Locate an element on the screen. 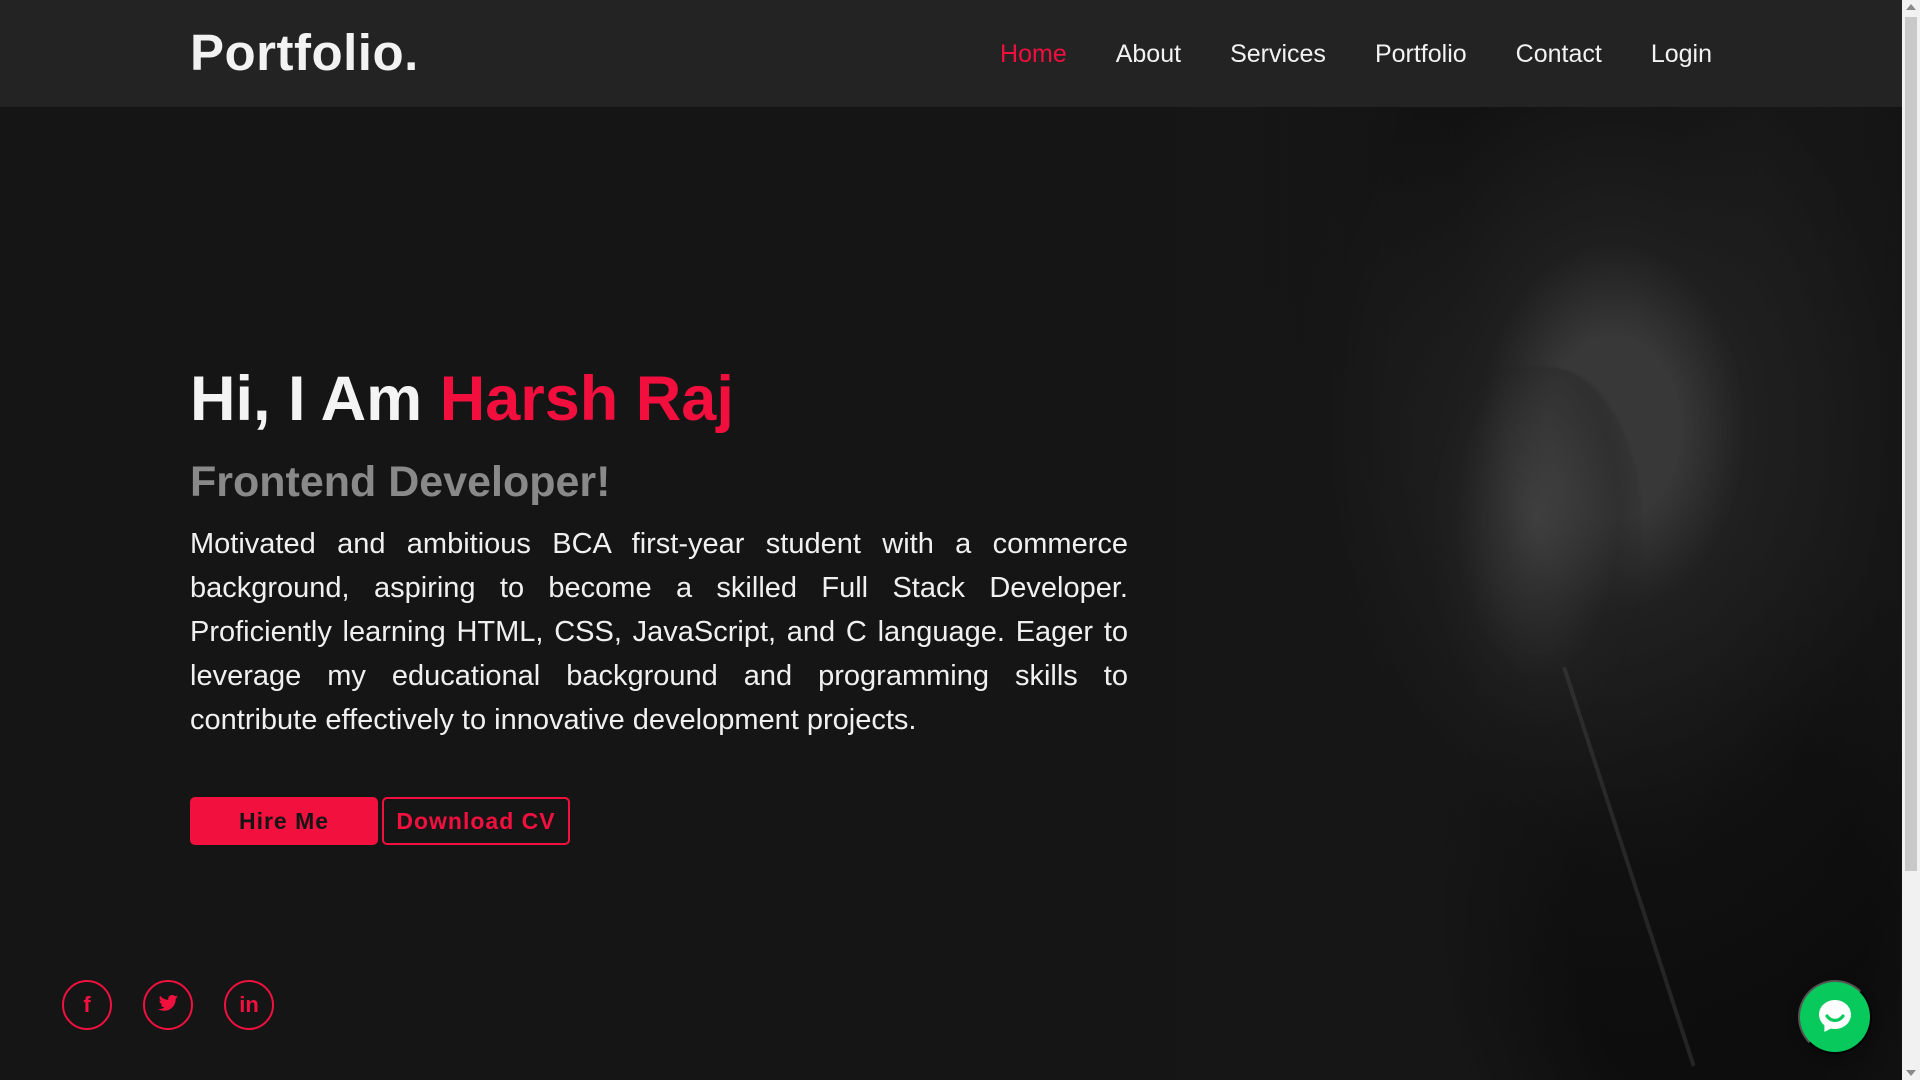  nav-login-link: Login is located at coordinates (1681, 54).